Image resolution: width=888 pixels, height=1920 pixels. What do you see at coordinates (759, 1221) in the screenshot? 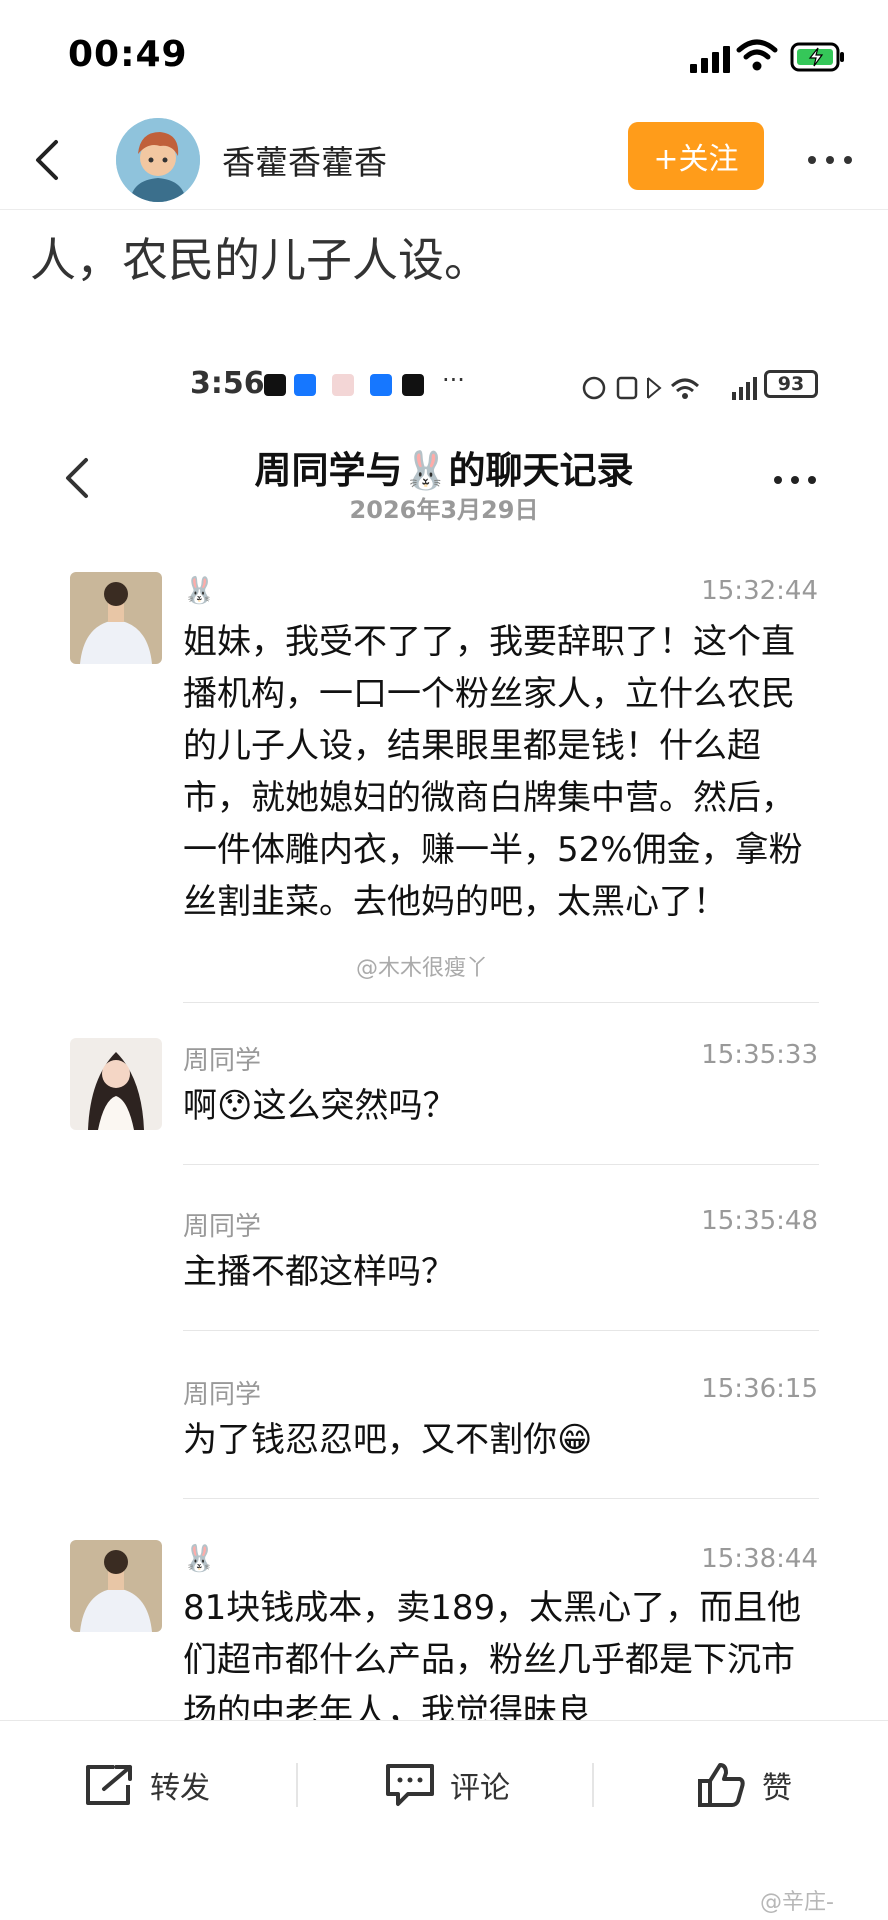
I see `message-time: 15:35:48` at bounding box center [759, 1221].